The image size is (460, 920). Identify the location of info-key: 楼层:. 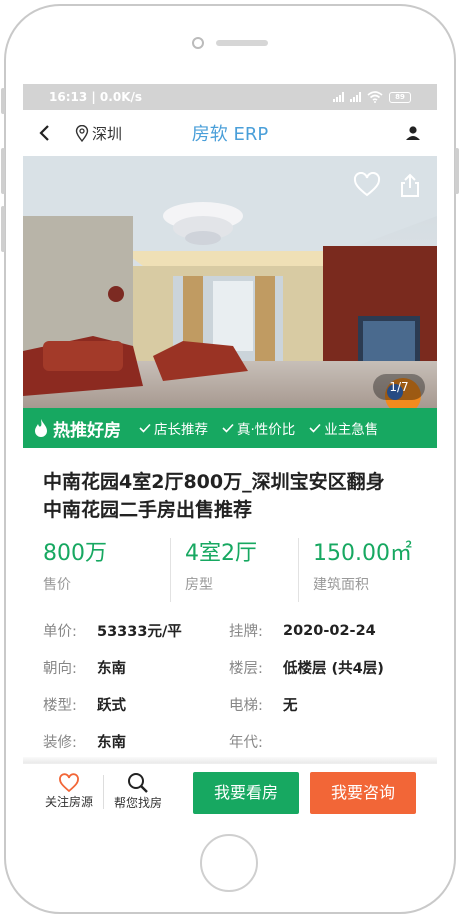
(246, 669).